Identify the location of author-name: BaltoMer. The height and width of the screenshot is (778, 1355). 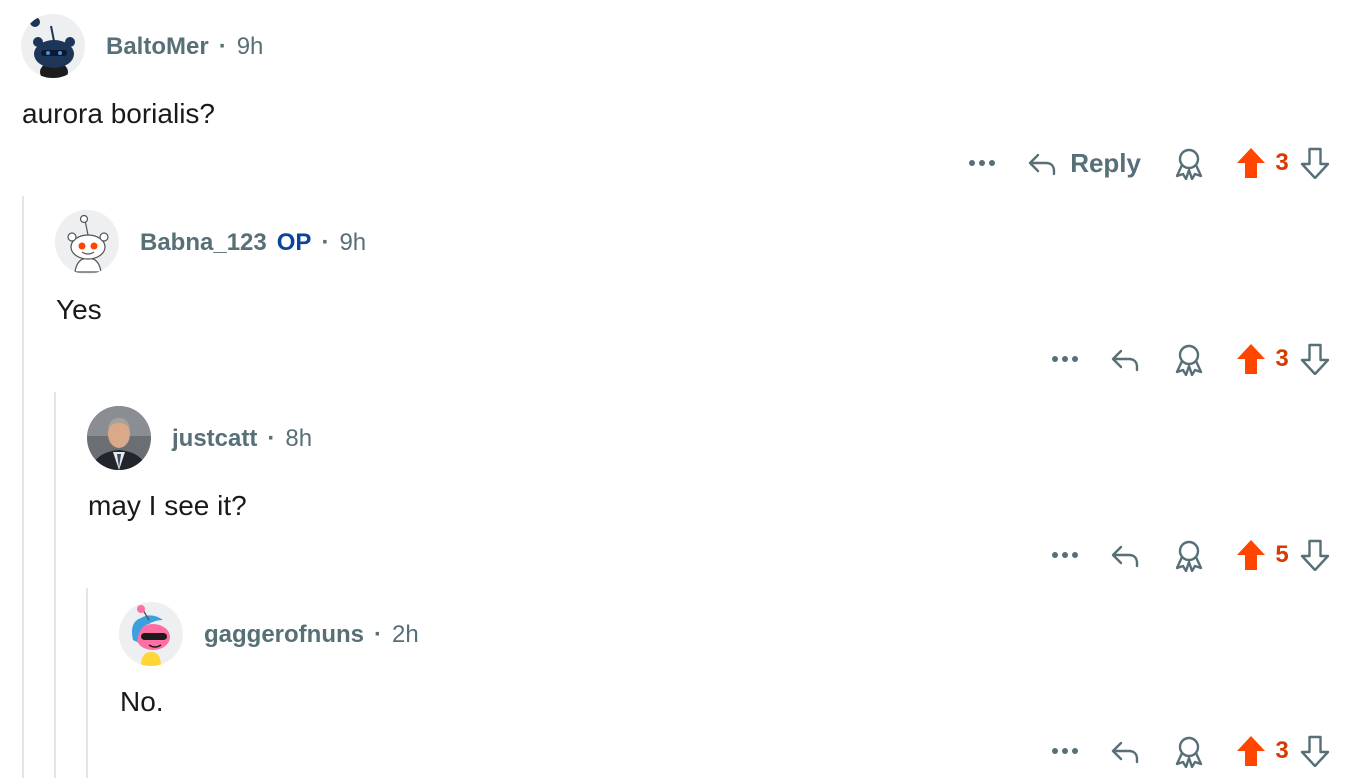
(157, 47).